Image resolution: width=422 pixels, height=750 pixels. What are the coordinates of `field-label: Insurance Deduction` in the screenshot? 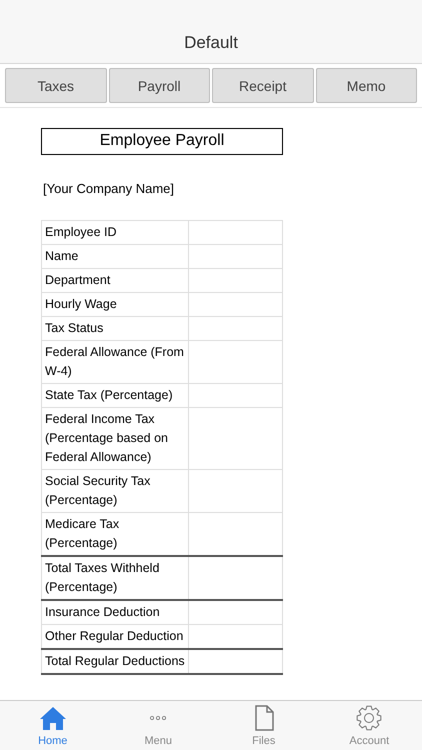 It's located at (115, 612).